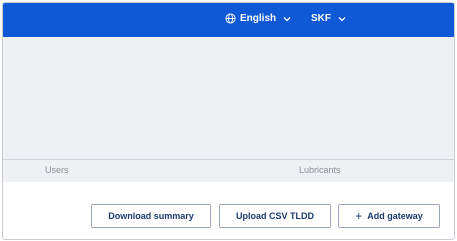  I want to click on plus-icon: +, so click(359, 216).